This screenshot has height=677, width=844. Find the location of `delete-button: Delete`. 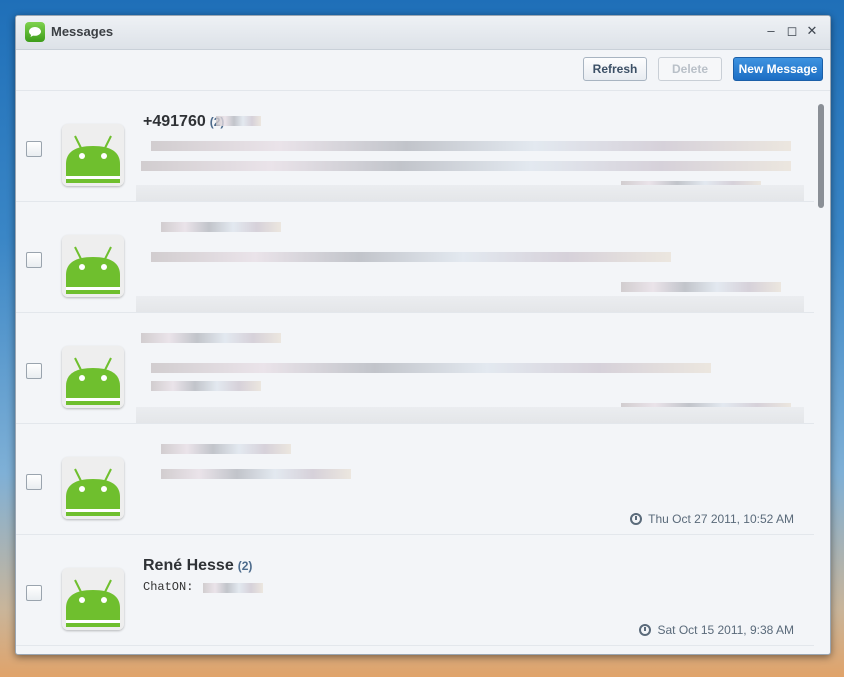

delete-button: Delete is located at coordinates (690, 69).